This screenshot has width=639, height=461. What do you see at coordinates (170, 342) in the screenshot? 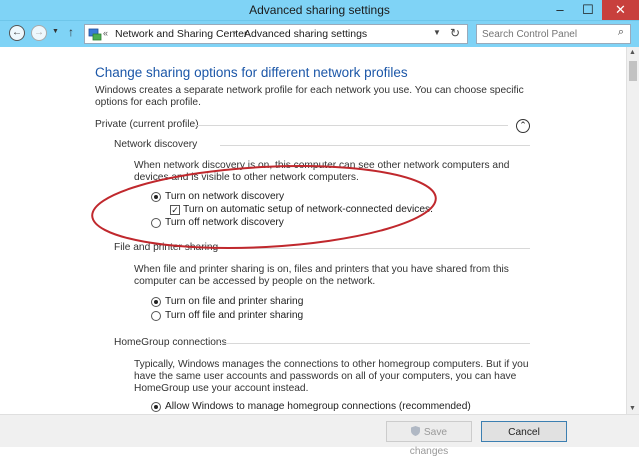
I see `section-homegroup-label: HomeGroup connections` at bounding box center [170, 342].